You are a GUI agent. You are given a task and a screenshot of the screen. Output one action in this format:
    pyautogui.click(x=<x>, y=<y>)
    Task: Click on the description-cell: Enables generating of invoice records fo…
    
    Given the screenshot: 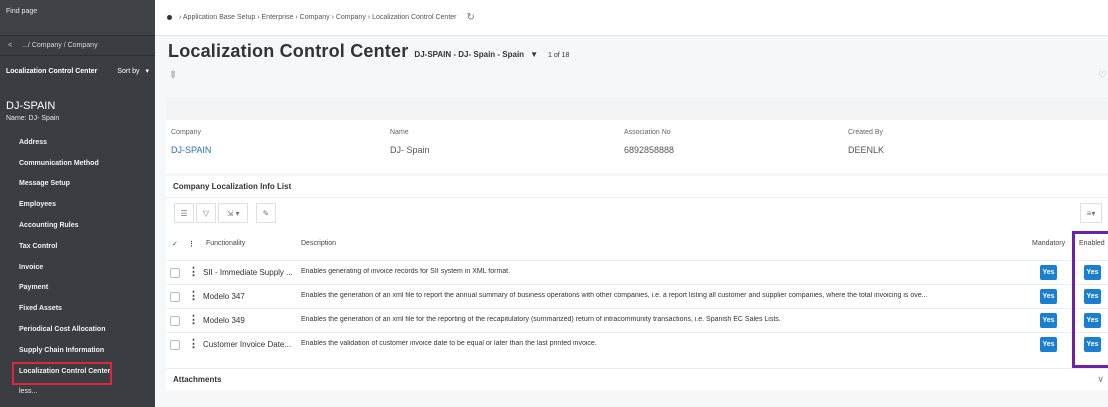 What is the action you would take?
    pyautogui.click(x=406, y=271)
    